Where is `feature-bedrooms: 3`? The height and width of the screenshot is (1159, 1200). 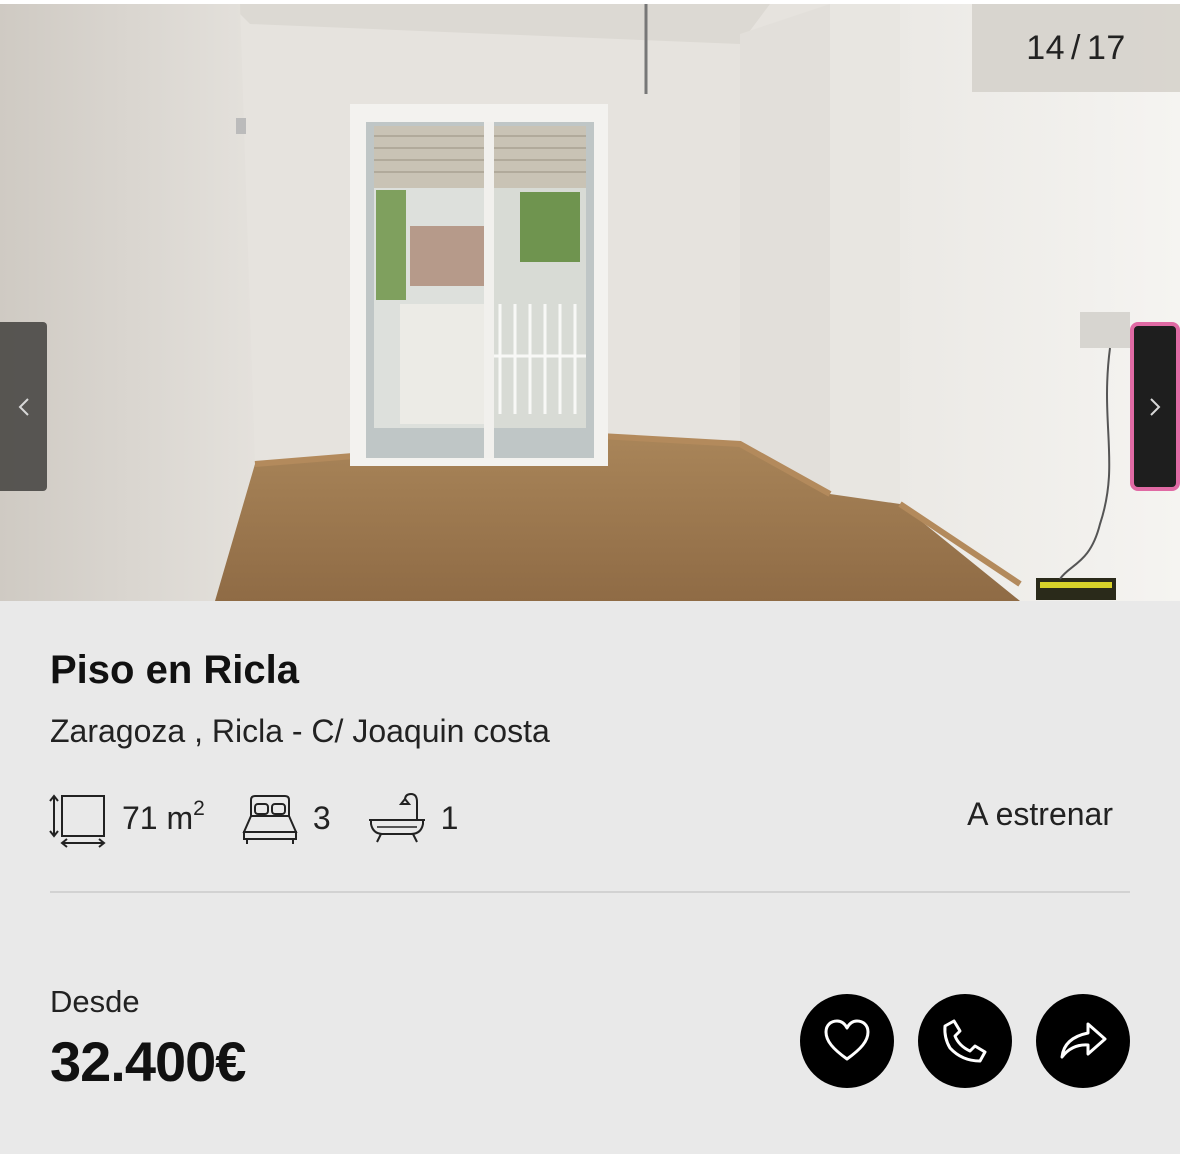 feature-bedrooms: 3 is located at coordinates (286, 818).